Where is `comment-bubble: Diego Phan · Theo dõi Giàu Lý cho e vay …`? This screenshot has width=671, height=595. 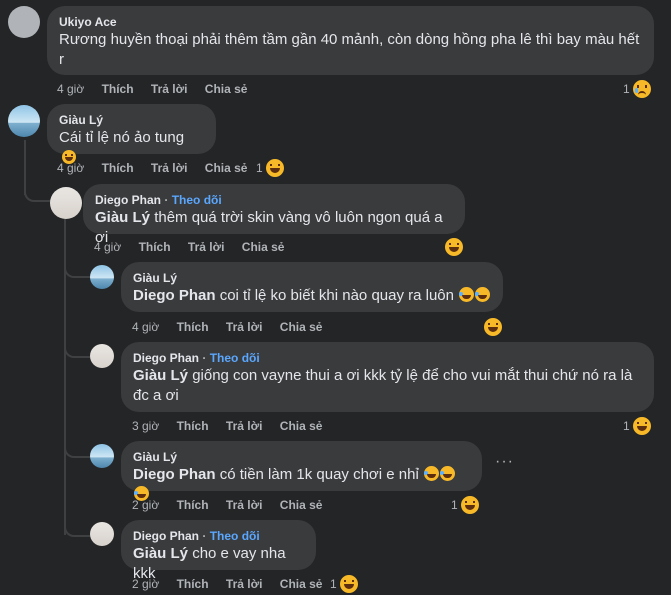 comment-bubble: Diego Phan · Theo dõi Giàu Lý cho e vay … is located at coordinates (218, 551).